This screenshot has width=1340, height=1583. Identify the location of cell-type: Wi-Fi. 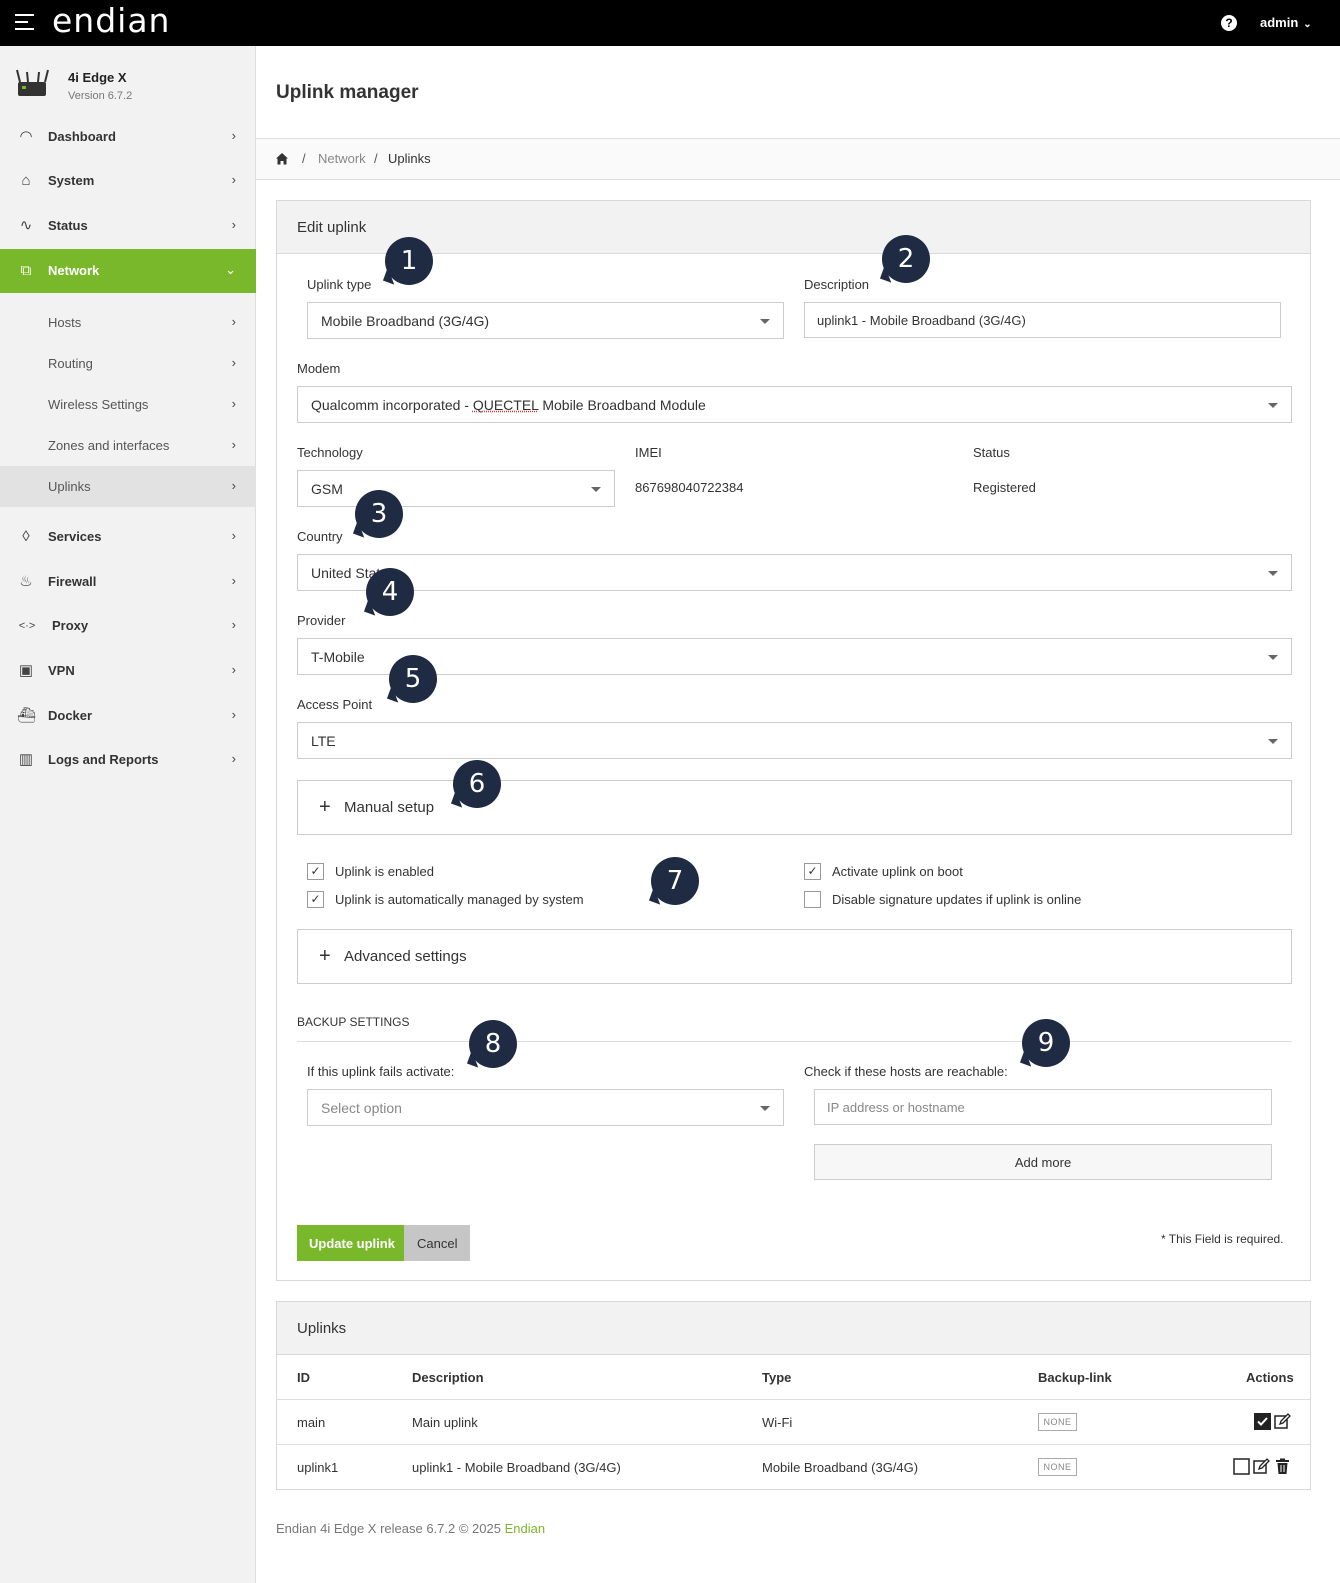
(777, 1422).